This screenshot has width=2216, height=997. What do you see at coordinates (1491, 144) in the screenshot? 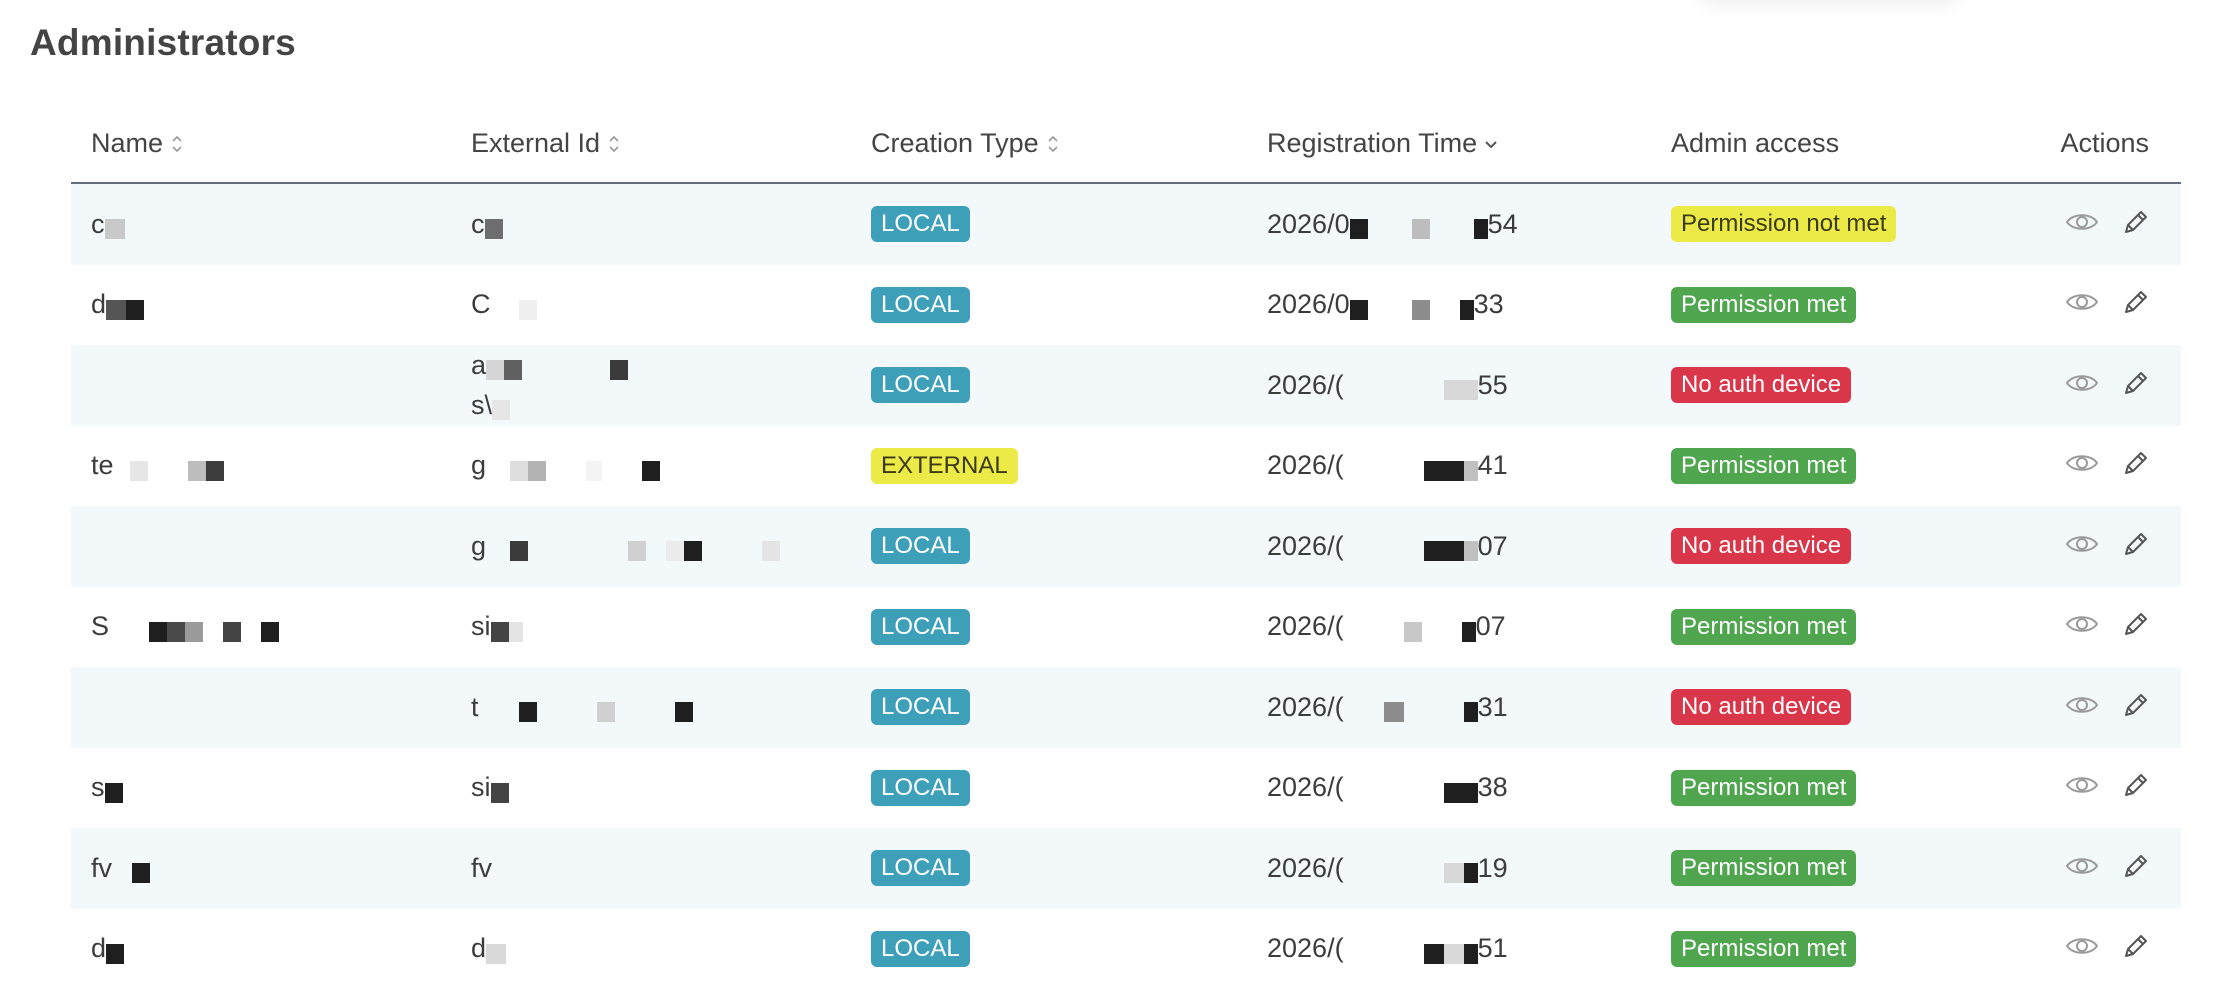
I see `sort-descending-icon` at bounding box center [1491, 144].